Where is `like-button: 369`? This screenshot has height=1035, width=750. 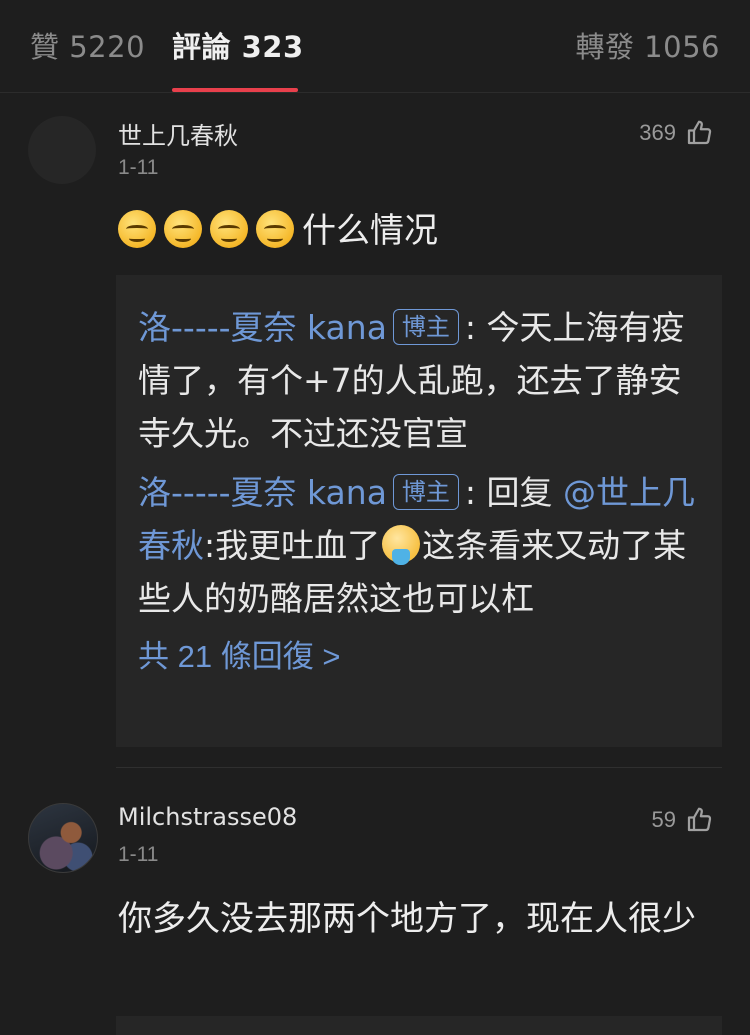 like-button: 369 is located at coordinates (676, 133).